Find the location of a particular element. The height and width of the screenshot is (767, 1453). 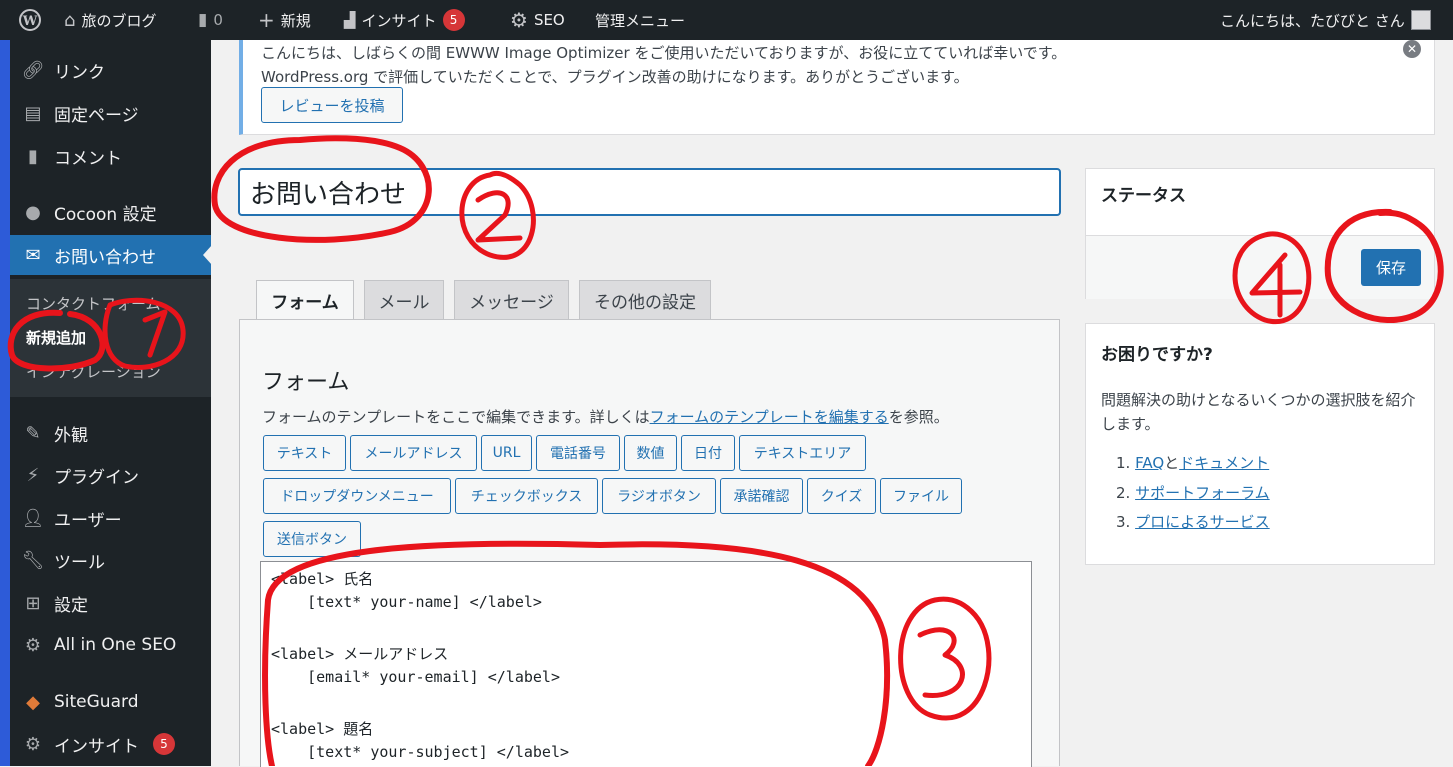

sidebar-item-appearance: ✎ 外観 is located at coordinates (110, 433).